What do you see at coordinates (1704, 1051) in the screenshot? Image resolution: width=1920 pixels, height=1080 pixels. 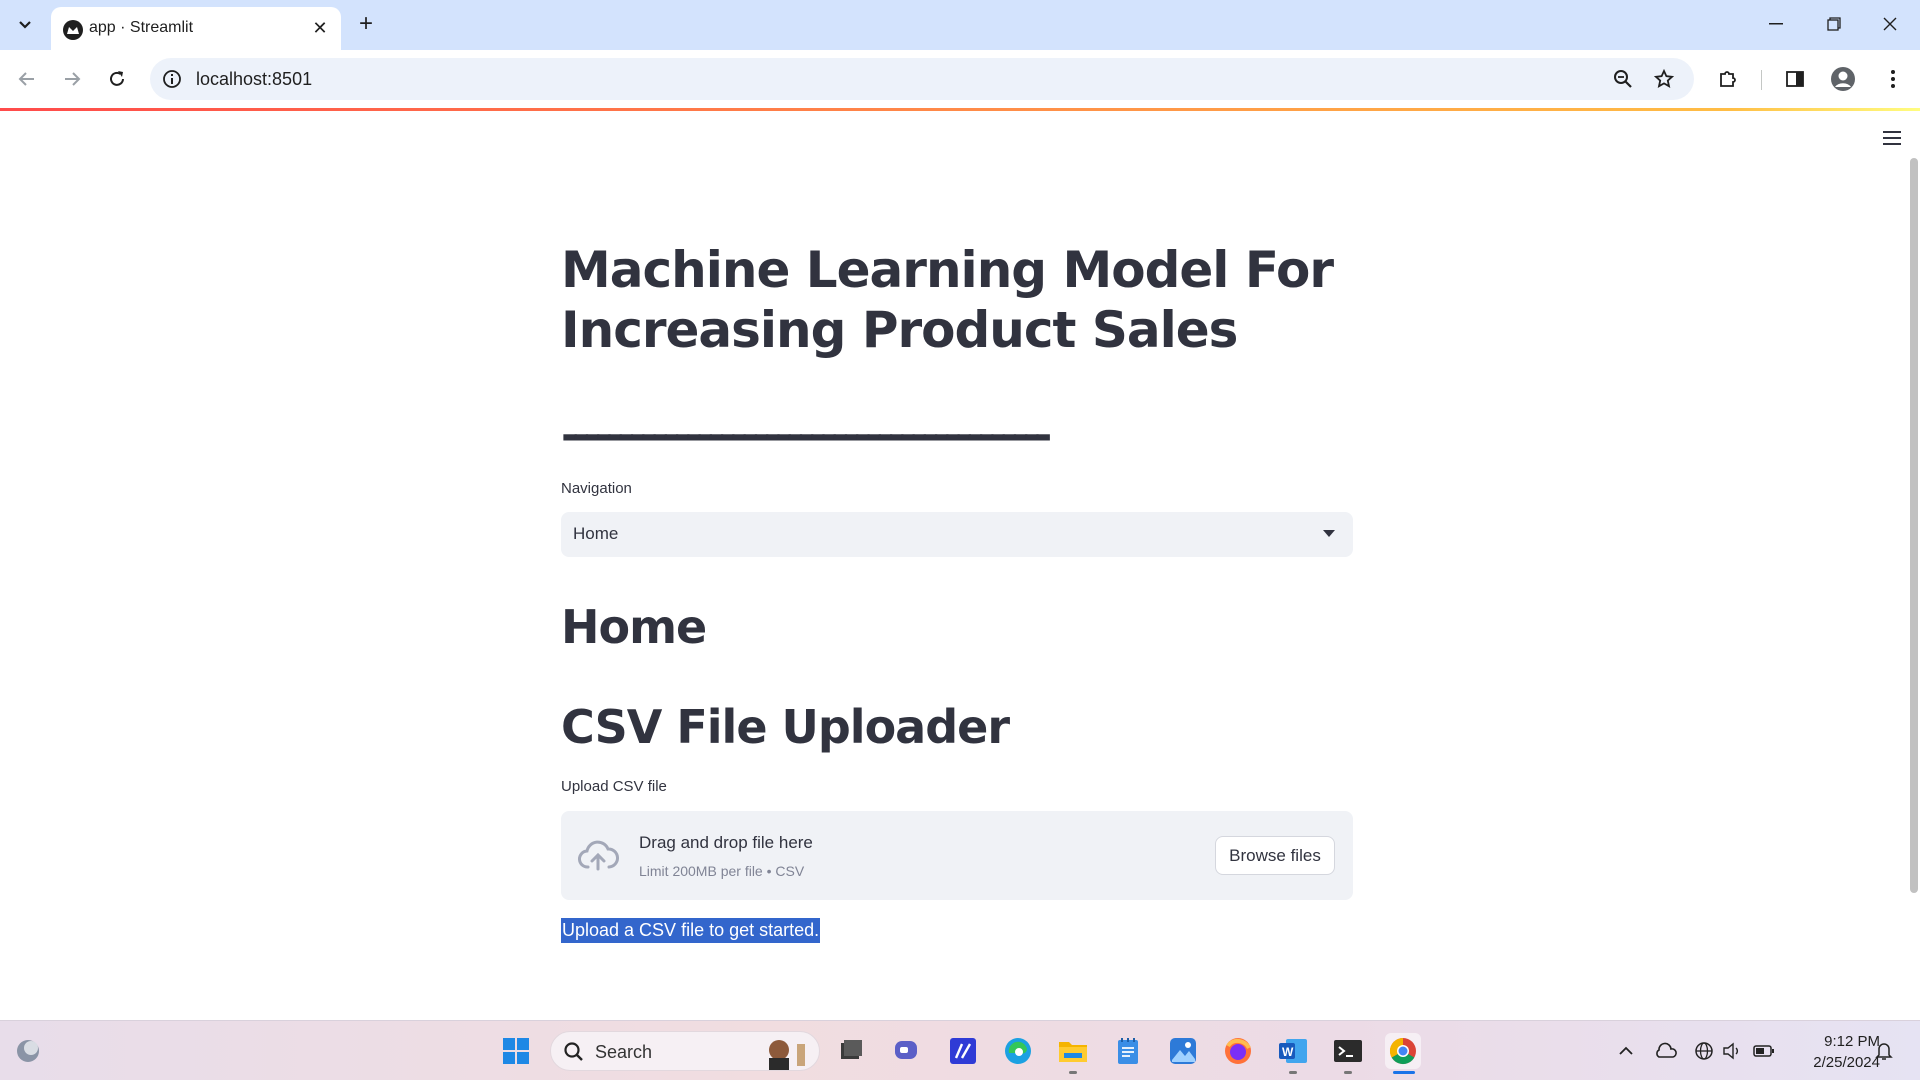 I see `network-globe-icon` at bounding box center [1704, 1051].